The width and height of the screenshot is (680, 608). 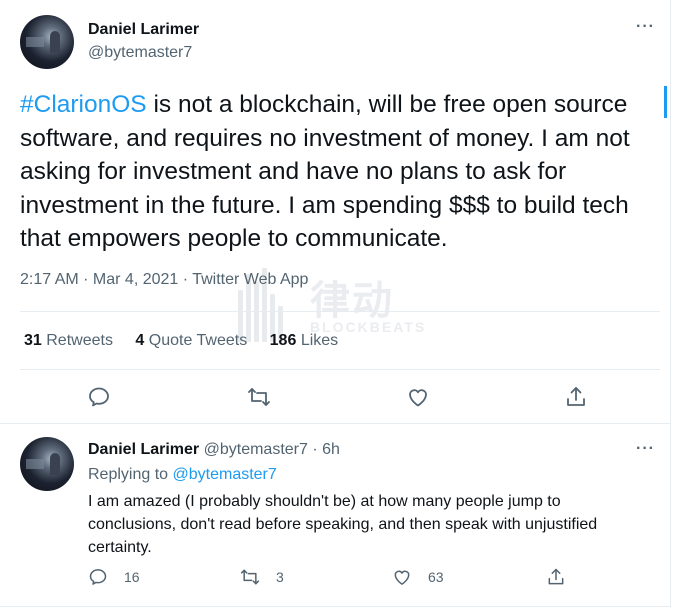 What do you see at coordinates (645, 449) in the screenshot?
I see `reply-more-horizontal-icon: ···` at bounding box center [645, 449].